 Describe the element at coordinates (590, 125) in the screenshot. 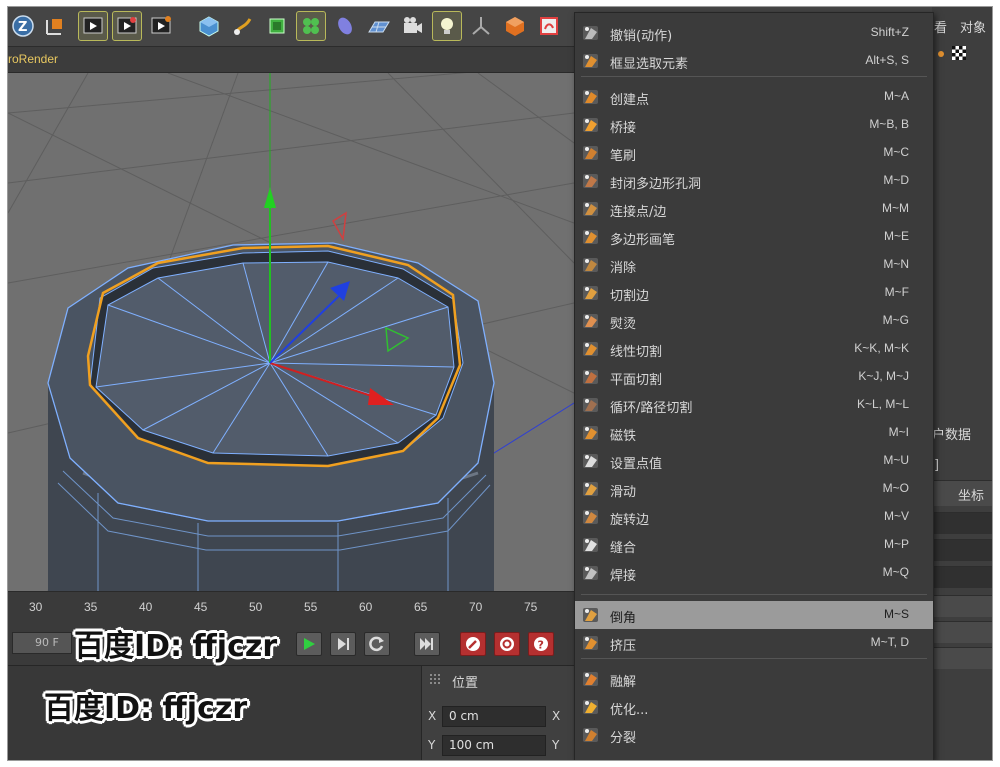

I see `bridge-icon` at that location.